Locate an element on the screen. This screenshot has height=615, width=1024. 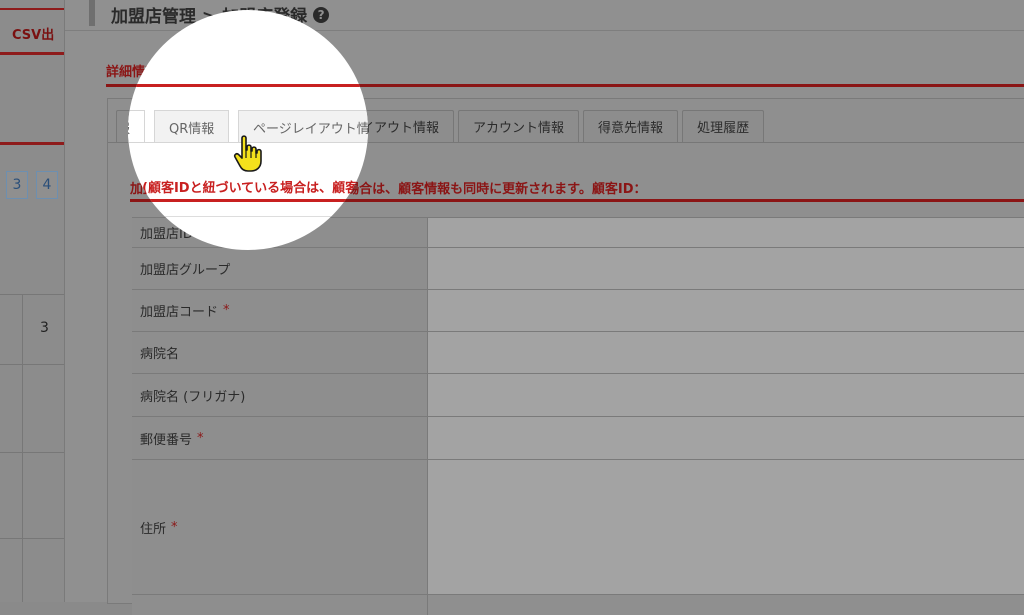
store-group-field is located at coordinates (726, 268).